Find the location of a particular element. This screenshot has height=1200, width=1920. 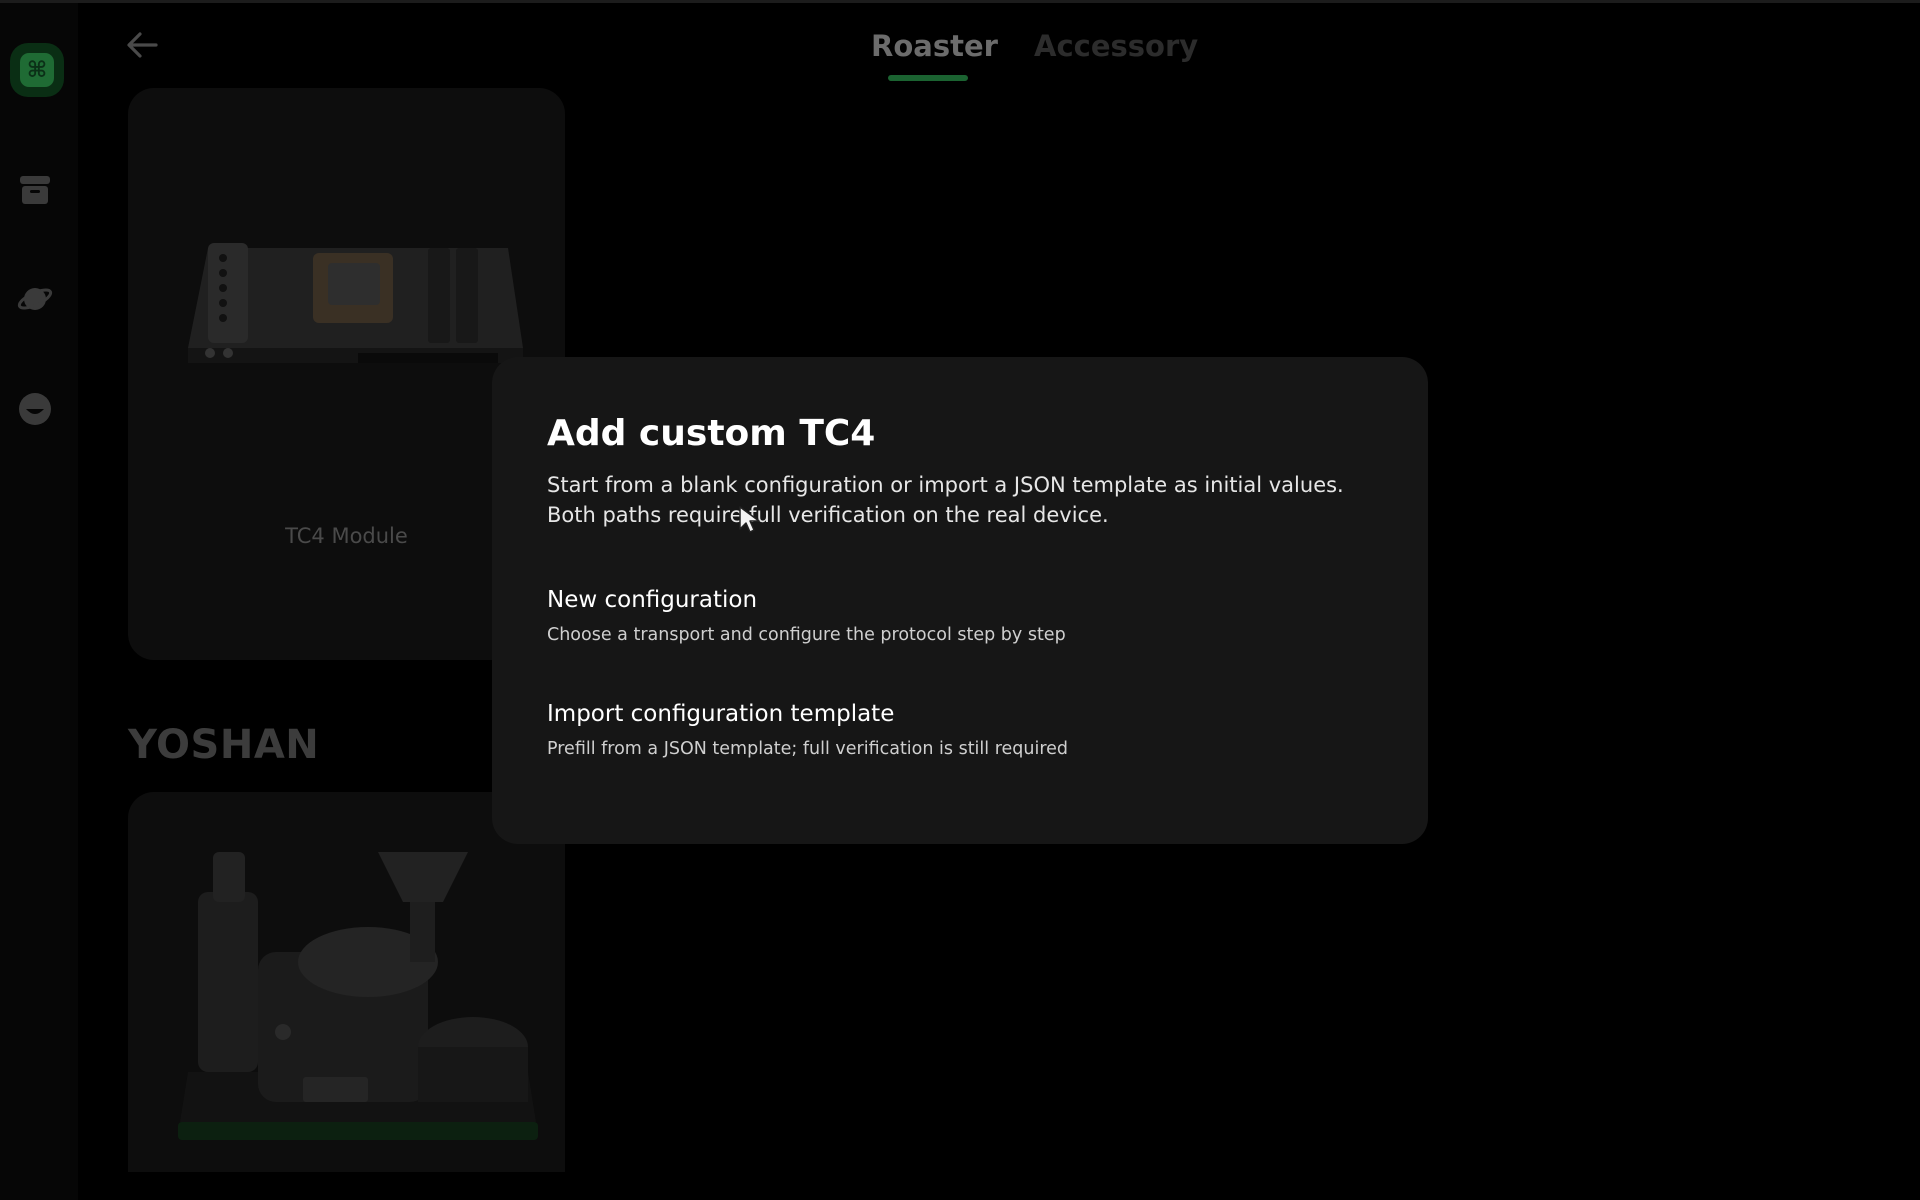

sidebar-item-archive is located at coordinates (35, 190).